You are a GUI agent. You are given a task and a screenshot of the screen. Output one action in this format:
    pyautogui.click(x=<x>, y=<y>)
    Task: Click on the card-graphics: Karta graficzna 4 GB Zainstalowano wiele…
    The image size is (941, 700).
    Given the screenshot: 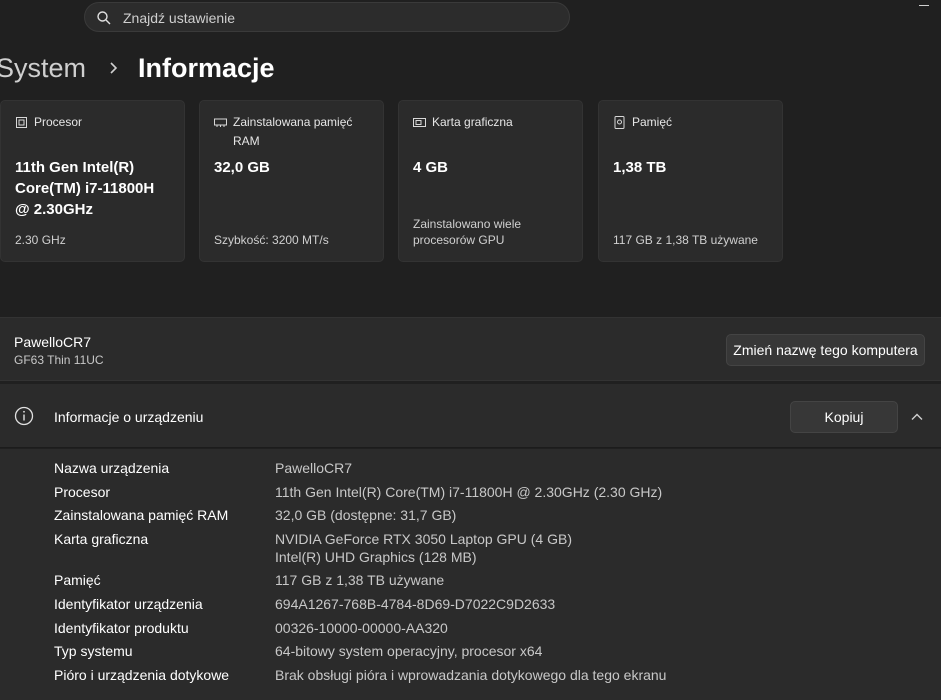 What is the action you would take?
    pyautogui.click(x=490, y=181)
    